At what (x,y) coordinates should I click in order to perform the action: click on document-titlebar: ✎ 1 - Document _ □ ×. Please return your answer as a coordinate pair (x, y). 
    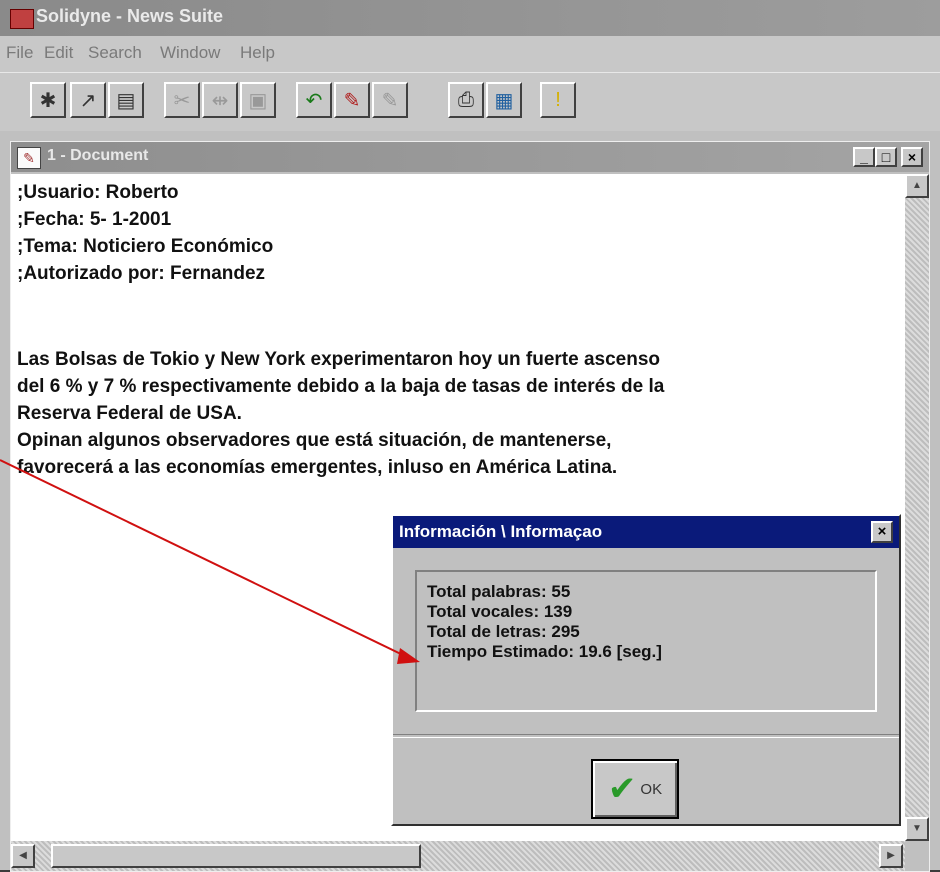
    Looking at the image, I should click on (470, 157).